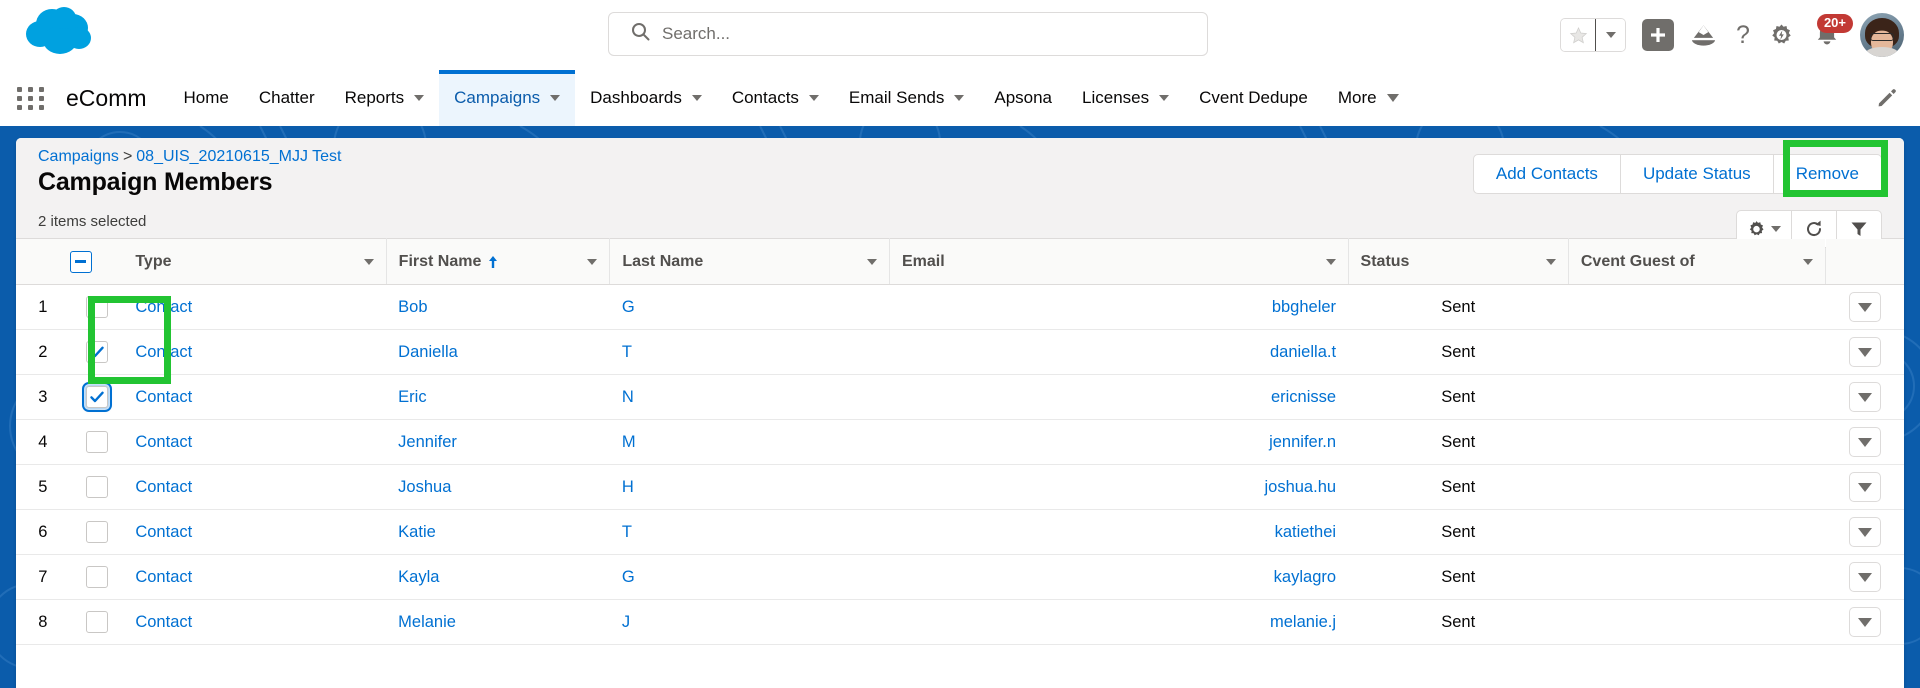 This screenshot has width=1920, height=688. Describe the element at coordinates (385, 98) in the screenshot. I see `nav-item-reports: Reports` at that location.